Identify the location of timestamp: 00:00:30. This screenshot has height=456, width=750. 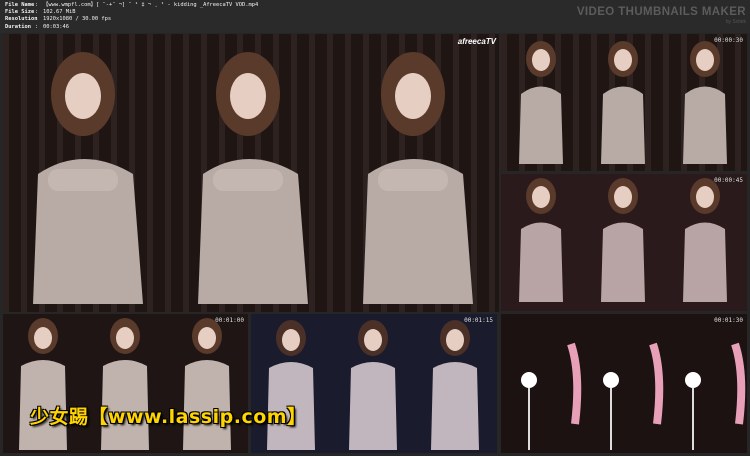
(728, 40).